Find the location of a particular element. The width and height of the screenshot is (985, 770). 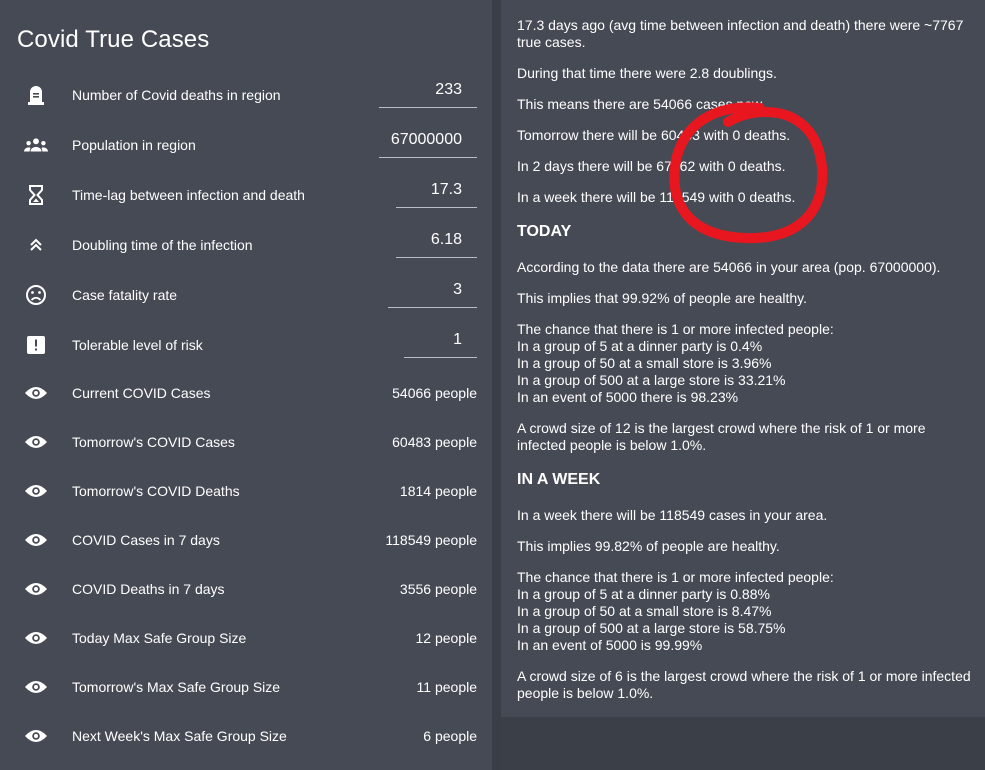

output-row: Tomorrow's COVID Cases 60483 people is located at coordinates (246, 442).